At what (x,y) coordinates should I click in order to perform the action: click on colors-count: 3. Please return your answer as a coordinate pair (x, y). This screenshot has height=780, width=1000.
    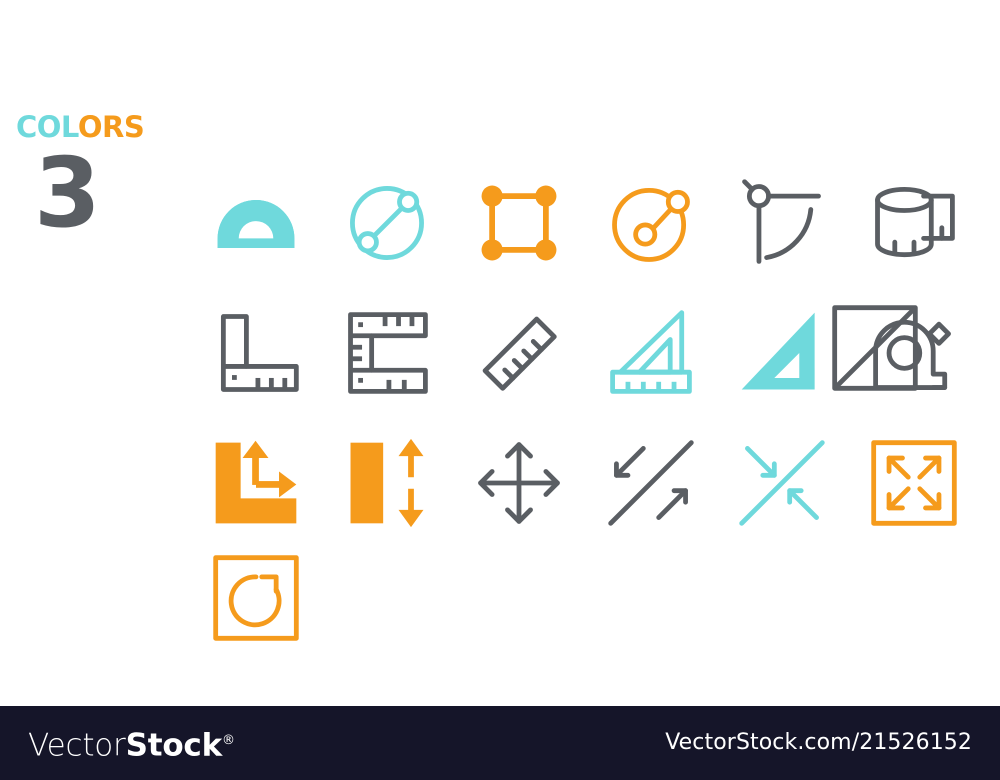
    Looking at the image, I should click on (67, 193).